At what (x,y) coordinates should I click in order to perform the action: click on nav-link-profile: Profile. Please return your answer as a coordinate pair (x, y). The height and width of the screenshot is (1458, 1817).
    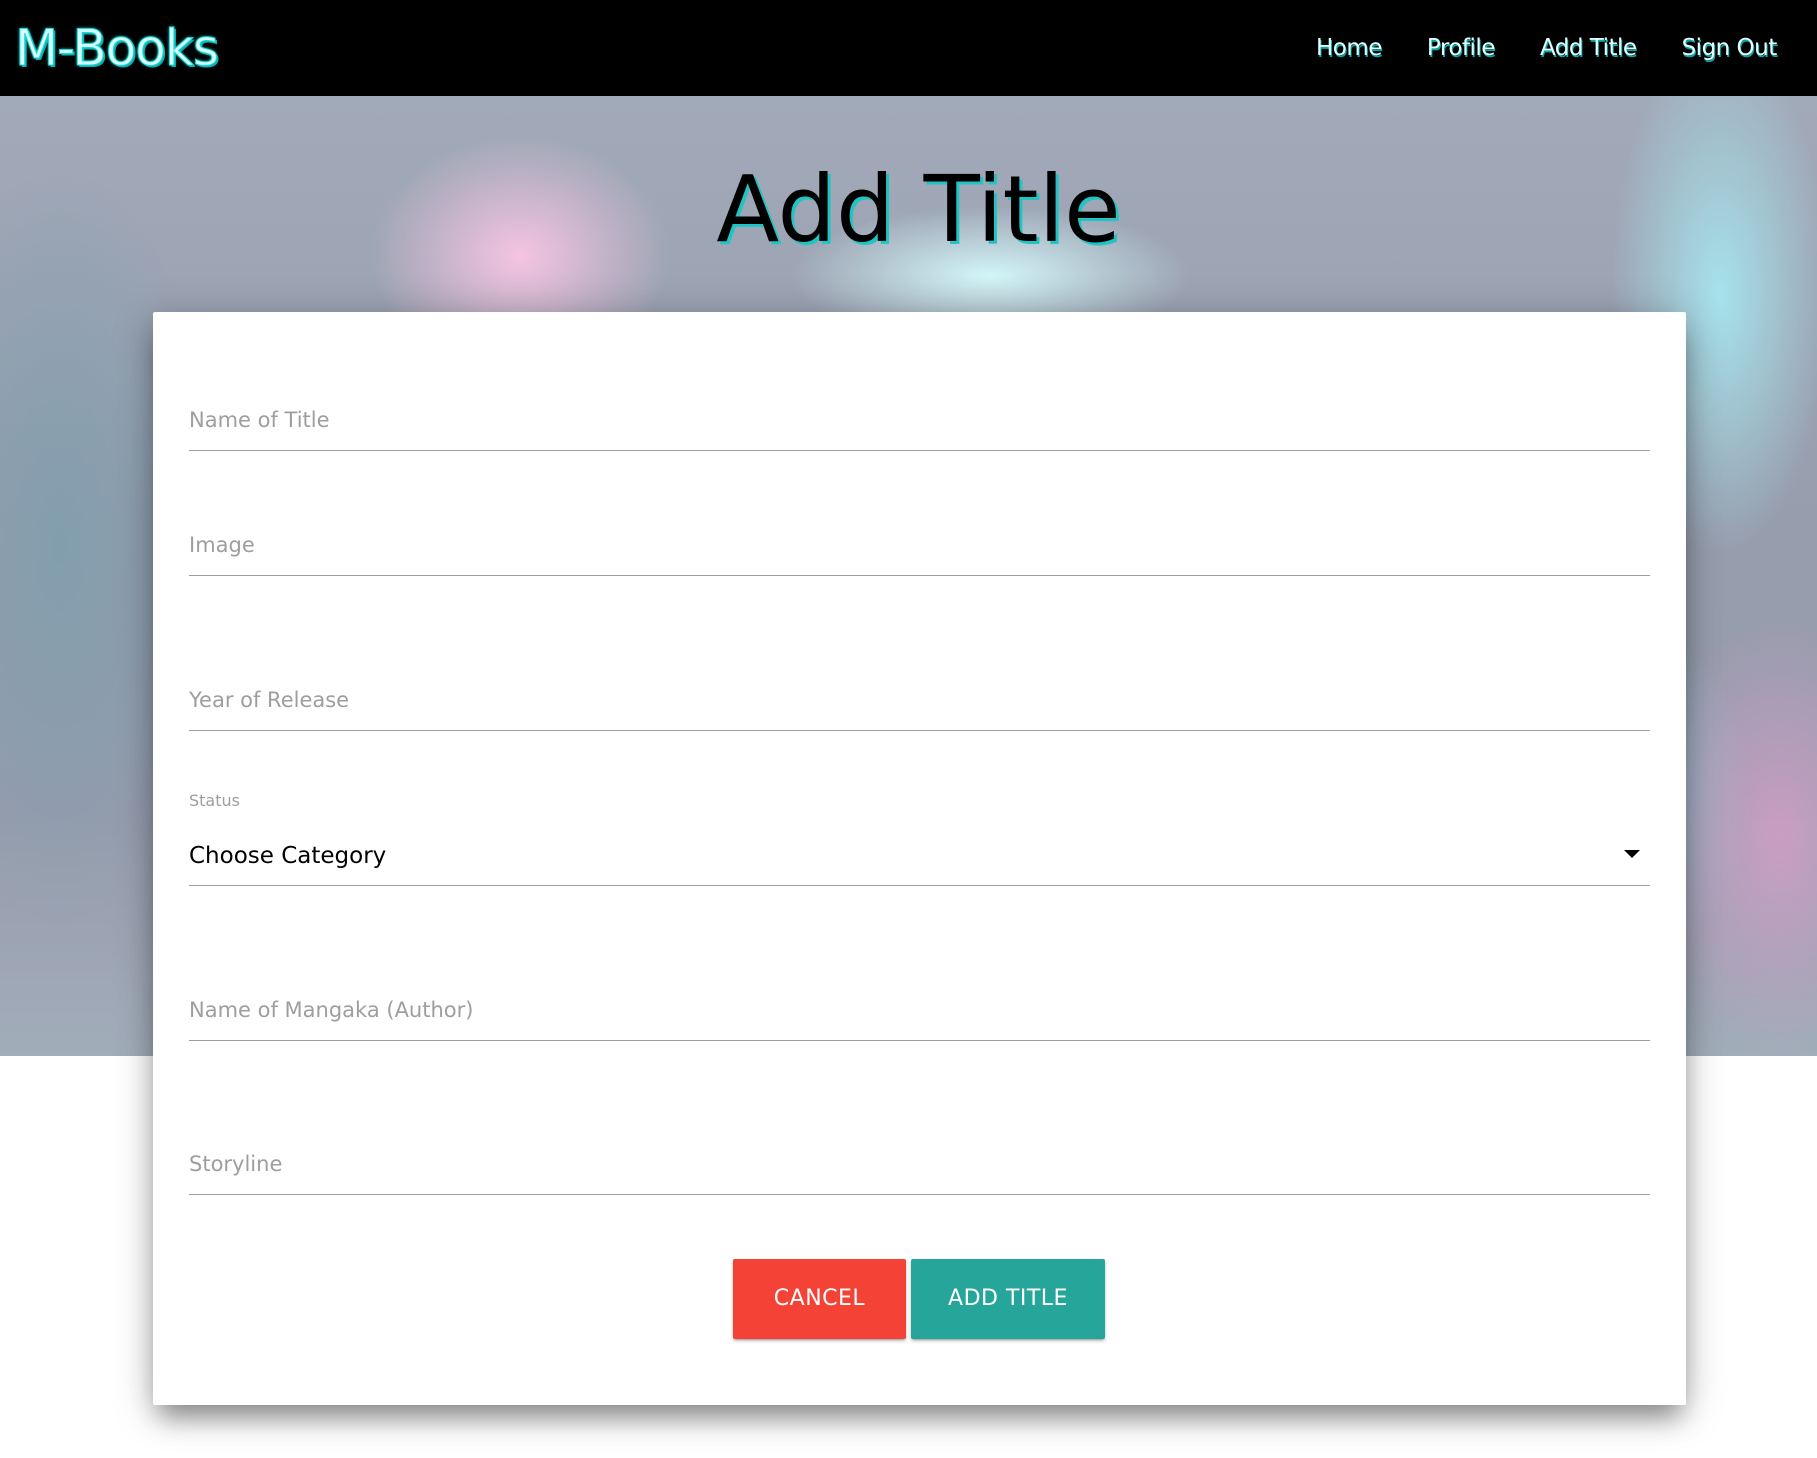
    Looking at the image, I should click on (1461, 48).